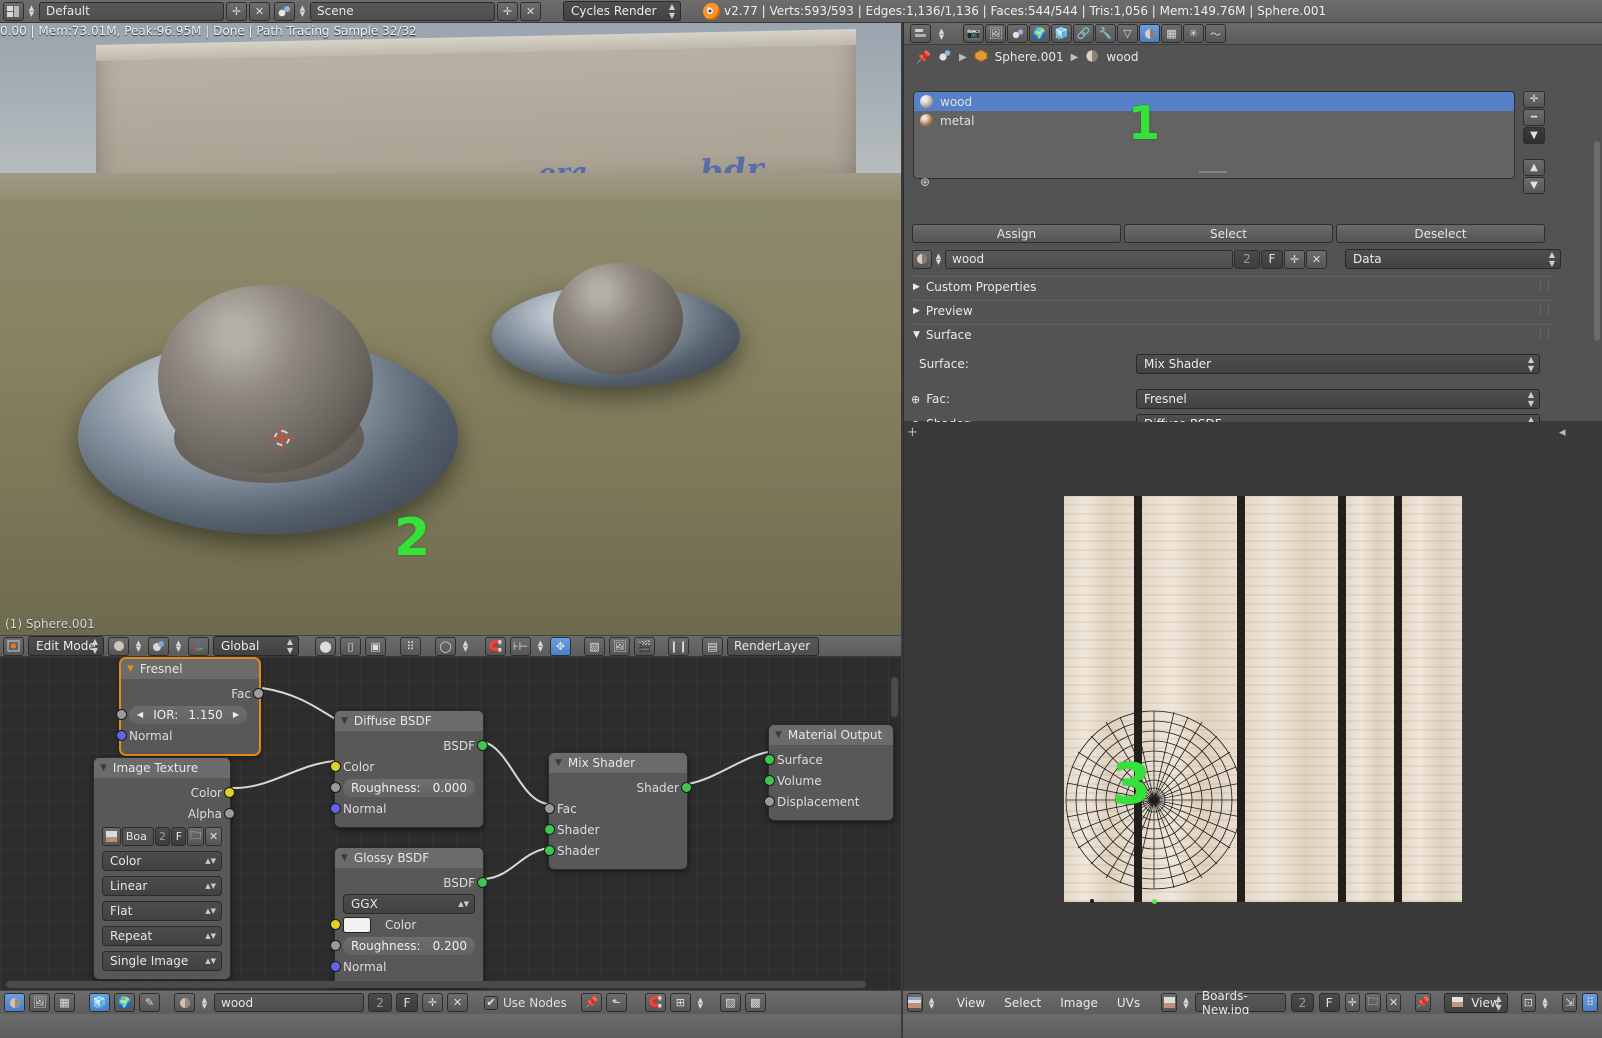 The height and width of the screenshot is (1038, 1602). I want to click on node-glossy-header: ▼ Glossy BSDF, so click(409, 858).